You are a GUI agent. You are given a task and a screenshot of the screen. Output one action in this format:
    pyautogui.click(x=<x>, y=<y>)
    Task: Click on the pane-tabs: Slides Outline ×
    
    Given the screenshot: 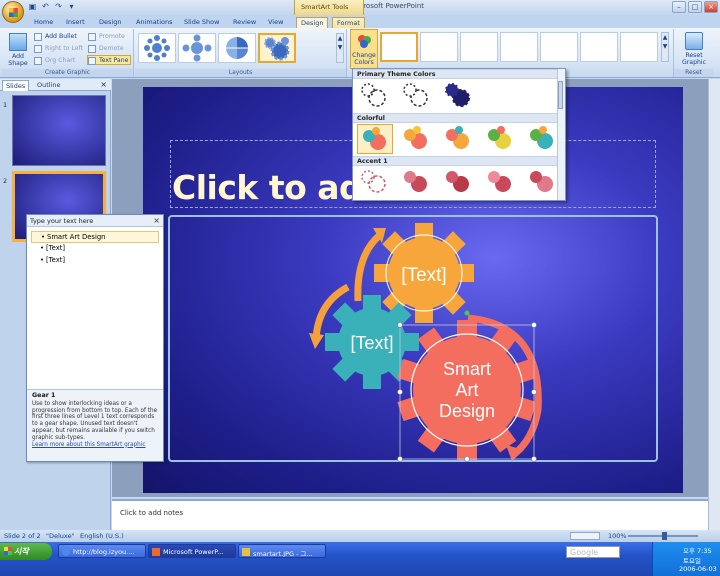 What is the action you would take?
    pyautogui.click(x=55, y=85)
    